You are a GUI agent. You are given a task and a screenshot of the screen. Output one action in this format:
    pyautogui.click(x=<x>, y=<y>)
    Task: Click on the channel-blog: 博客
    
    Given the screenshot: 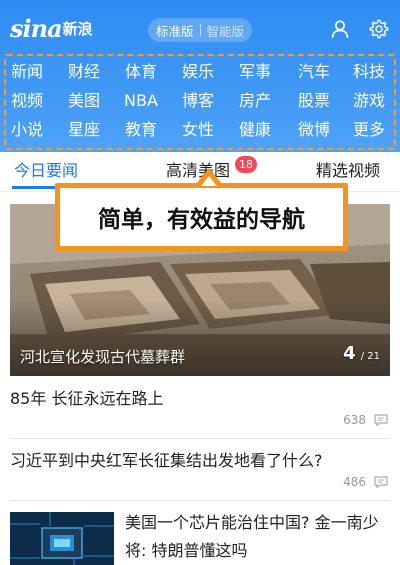 What is the action you would take?
    pyautogui.click(x=198, y=101)
    